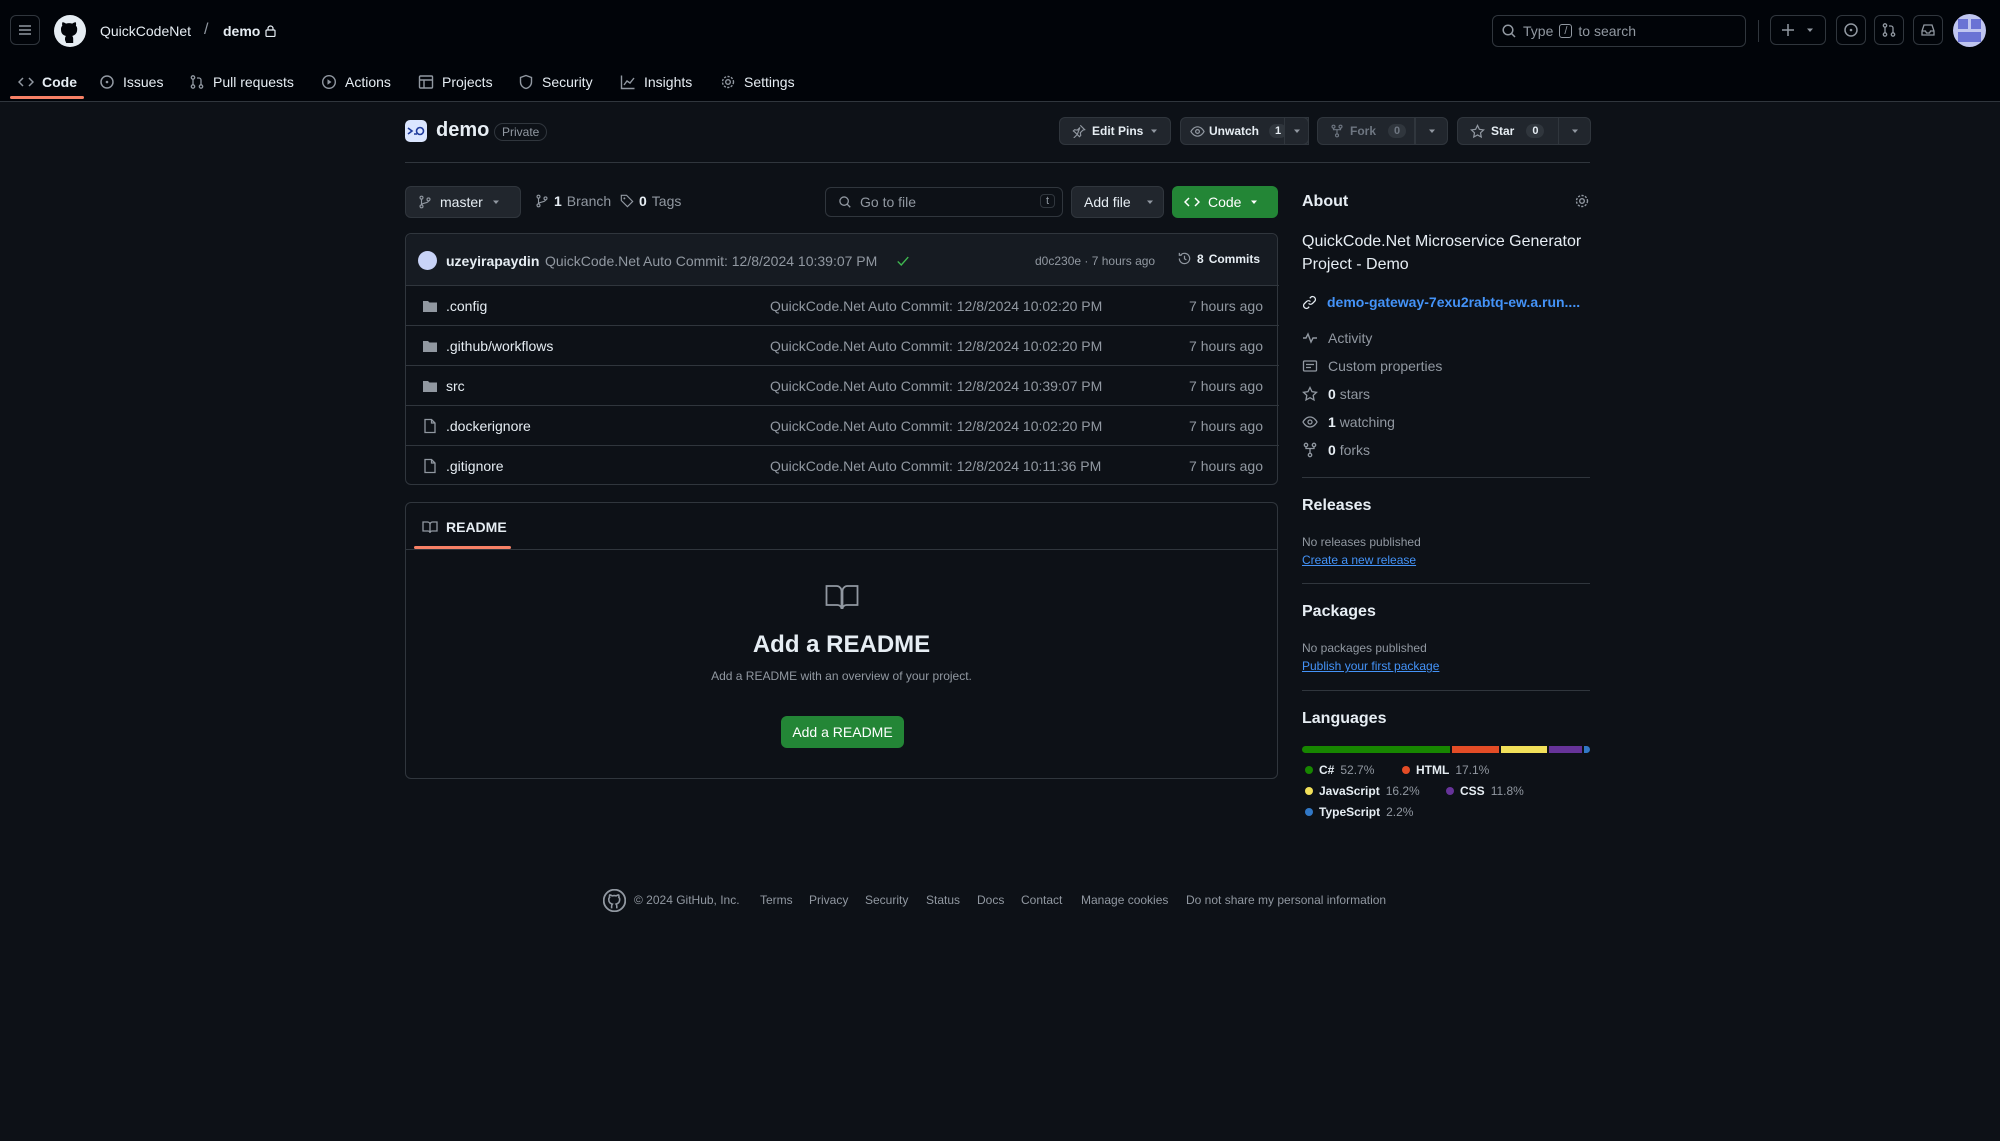 The width and height of the screenshot is (2000, 1141). What do you see at coordinates (1851, 30) in the screenshot?
I see `issues-button` at bounding box center [1851, 30].